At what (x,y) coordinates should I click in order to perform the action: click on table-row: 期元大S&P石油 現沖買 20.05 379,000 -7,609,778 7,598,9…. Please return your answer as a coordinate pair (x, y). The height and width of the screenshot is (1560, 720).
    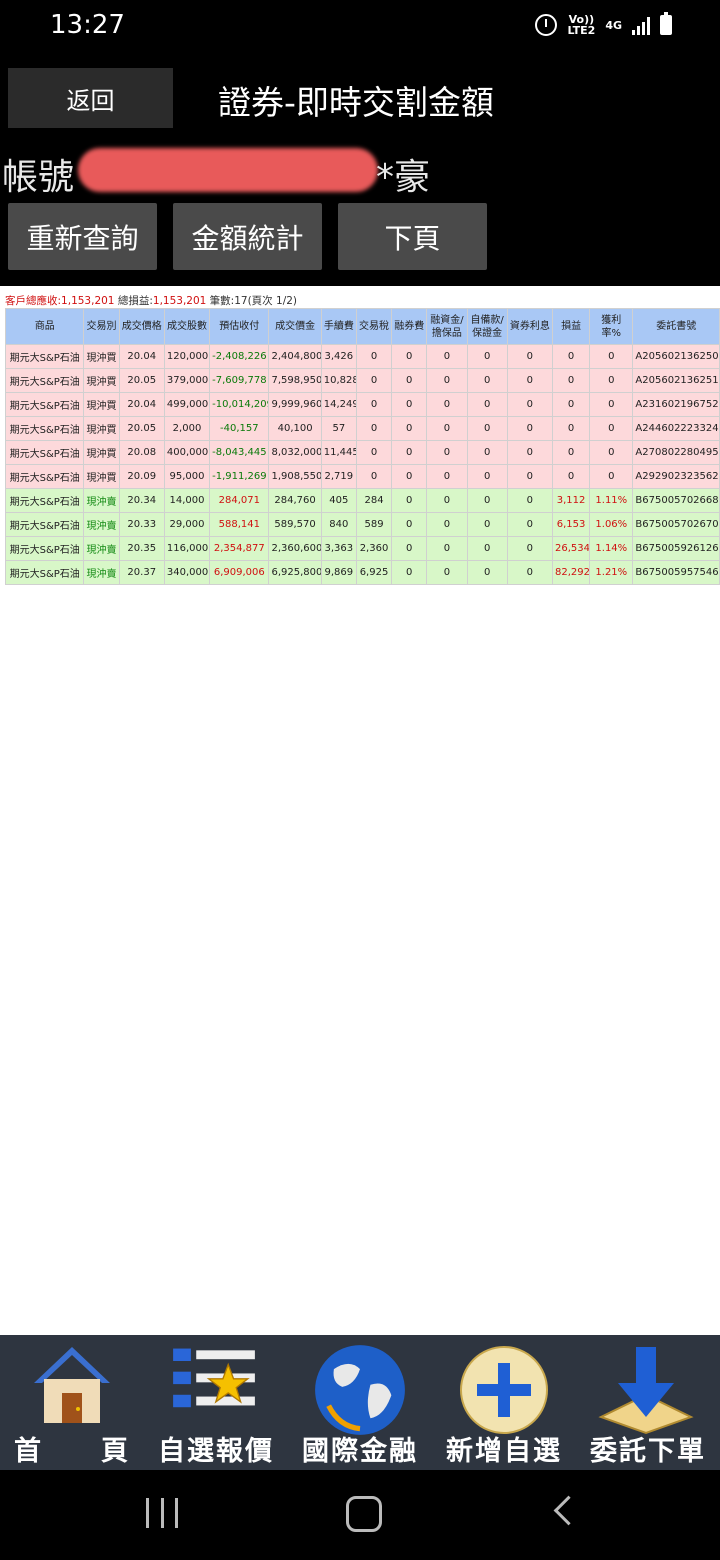
    Looking at the image, I should click on (362, 380).